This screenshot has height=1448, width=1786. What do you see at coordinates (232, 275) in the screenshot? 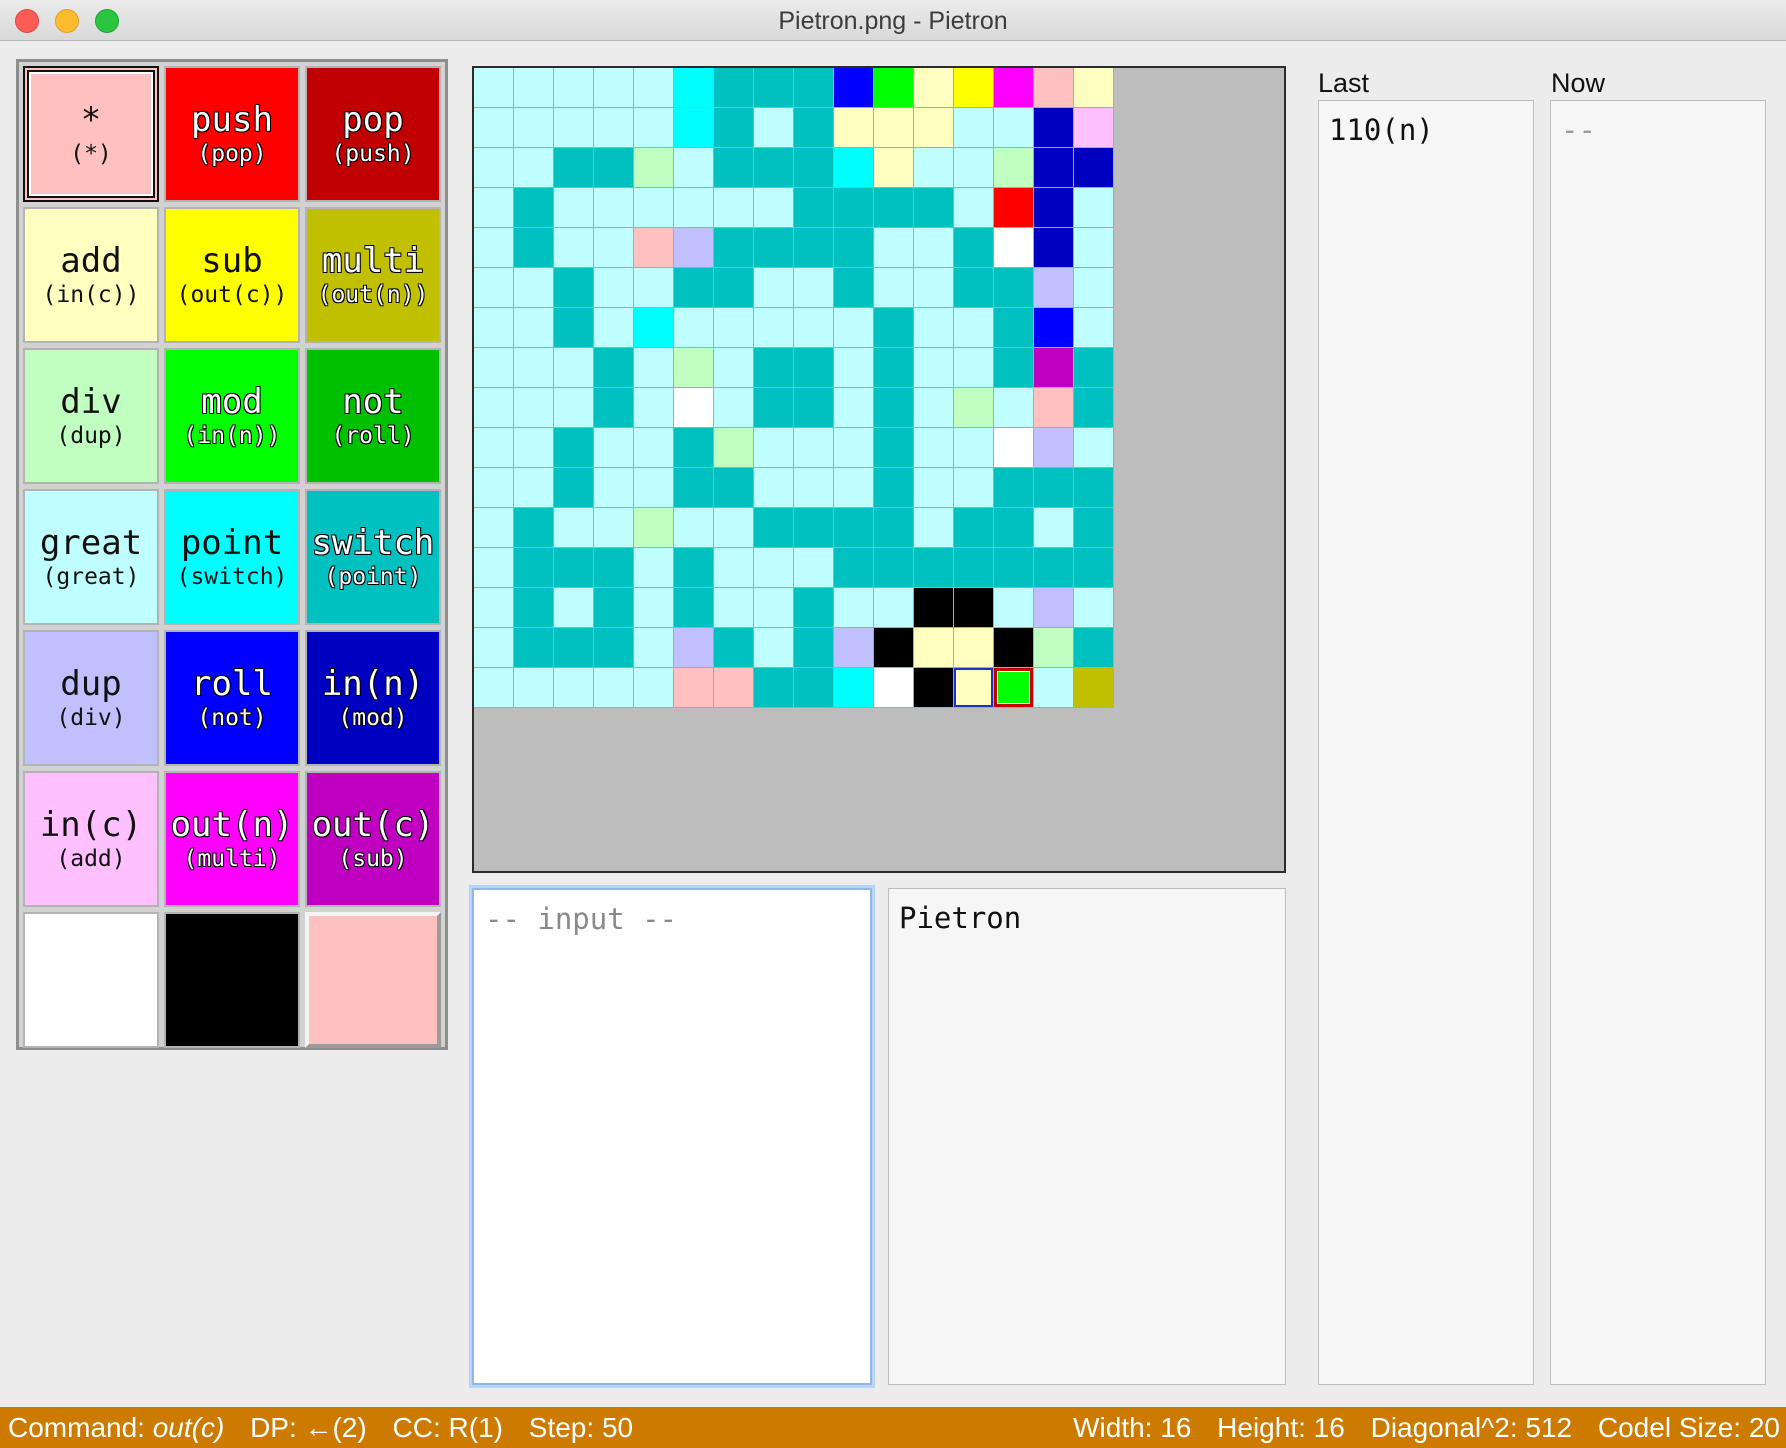
I see `palette-sub-button: sub (out(c))` at bounding box center [232, 275].